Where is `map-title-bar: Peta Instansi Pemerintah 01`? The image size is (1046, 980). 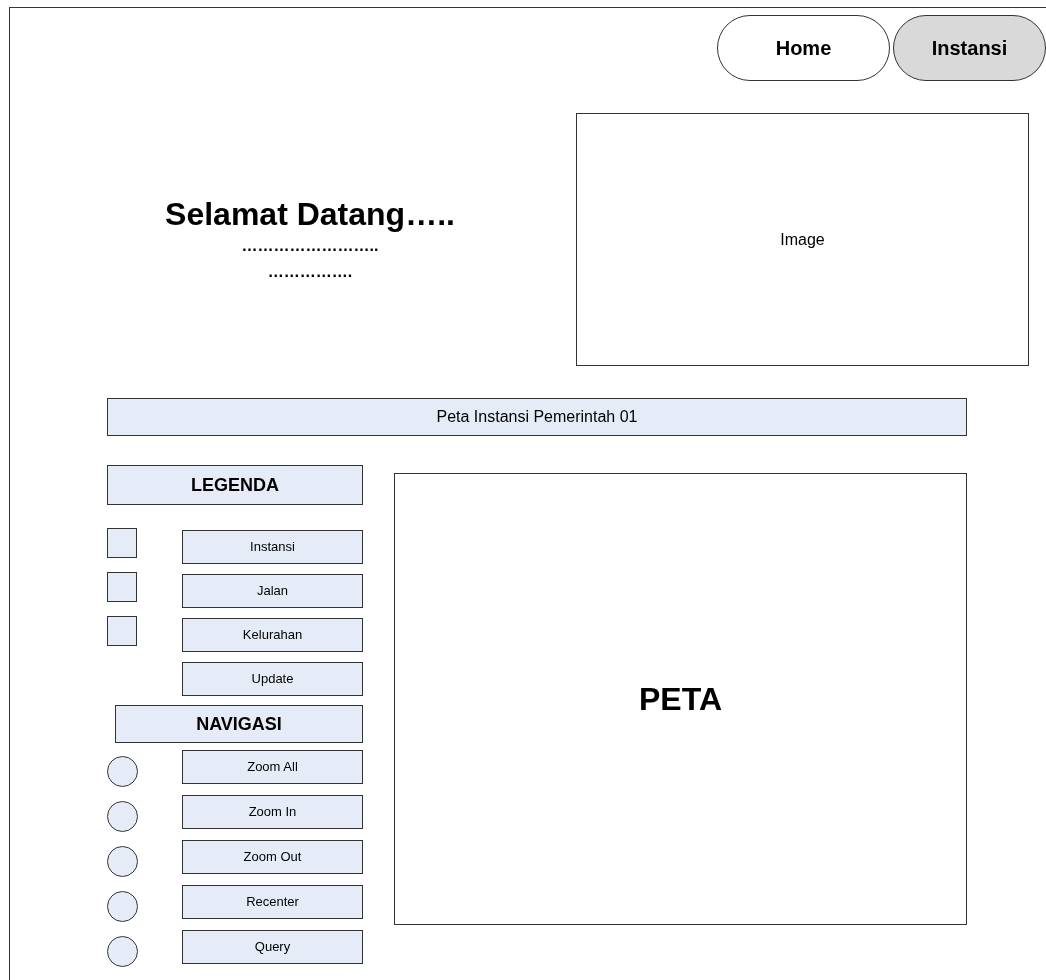
map-title-bar: Peta Instansi Pemerintah 01 is located at coordinates (537, 417).